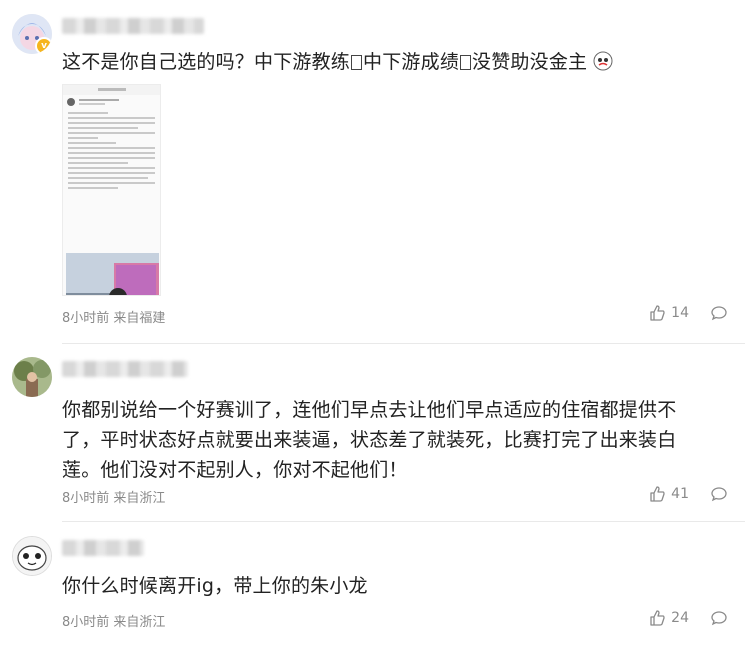  Describe the element at coordinates (680, 618) in the screenshot. I see `like-count: 24` at that location.